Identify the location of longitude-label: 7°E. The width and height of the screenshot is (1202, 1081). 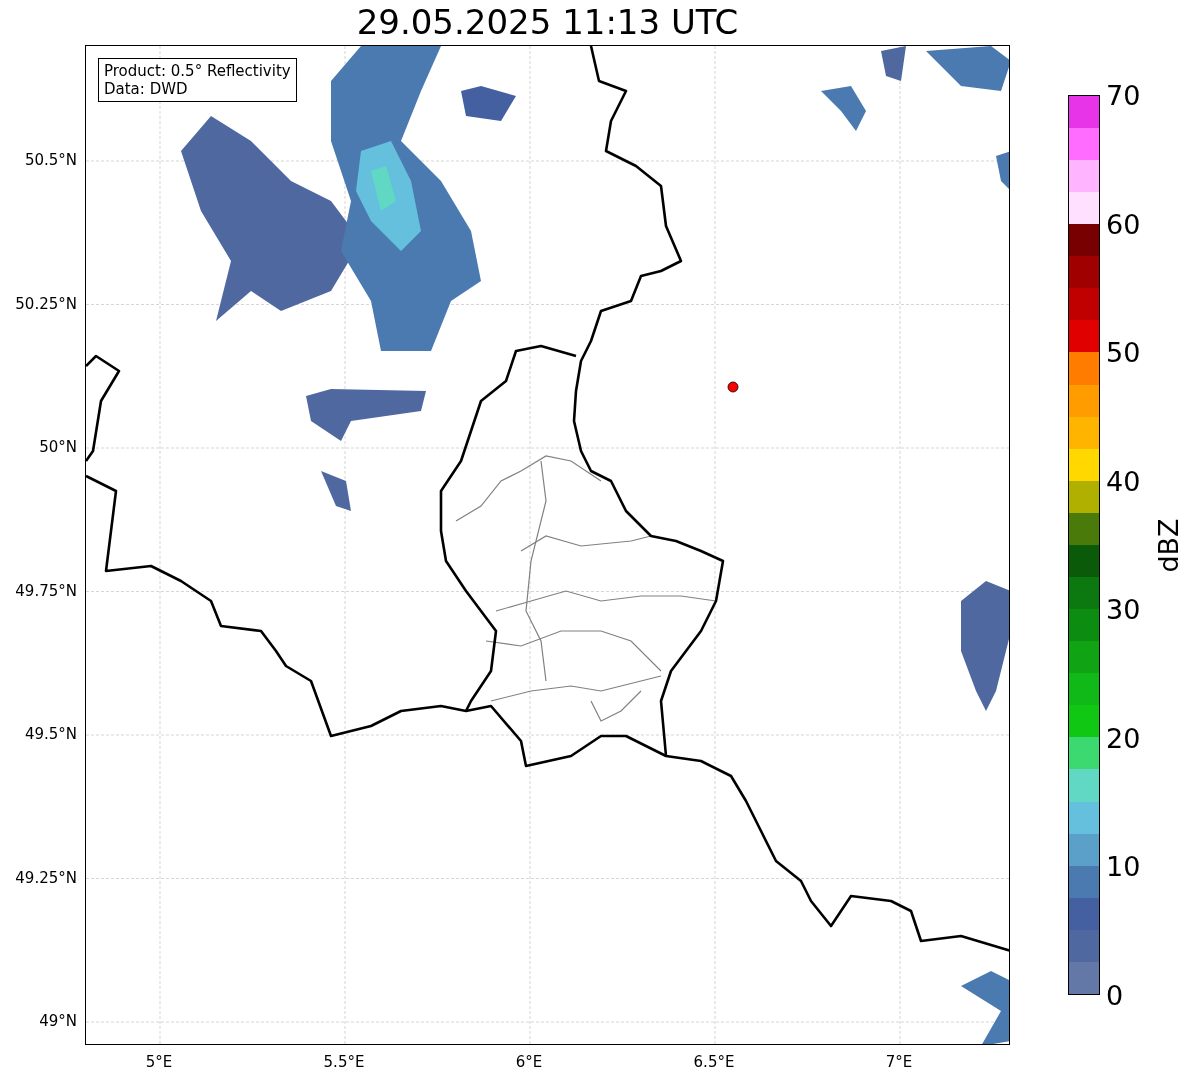
(899, 1062).